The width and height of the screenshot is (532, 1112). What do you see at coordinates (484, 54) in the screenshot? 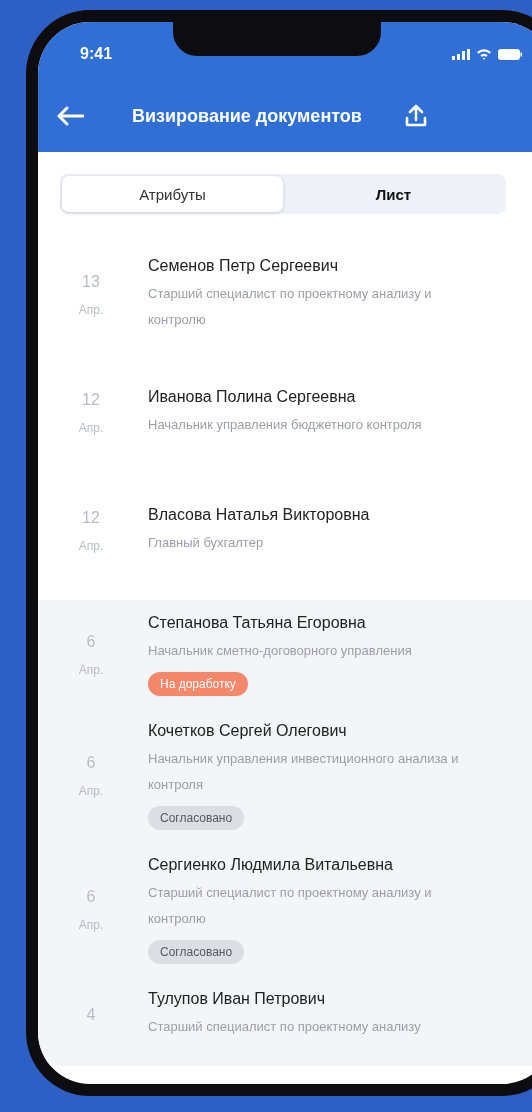
I see `wifi-icon` at bounding box center [484, 54].